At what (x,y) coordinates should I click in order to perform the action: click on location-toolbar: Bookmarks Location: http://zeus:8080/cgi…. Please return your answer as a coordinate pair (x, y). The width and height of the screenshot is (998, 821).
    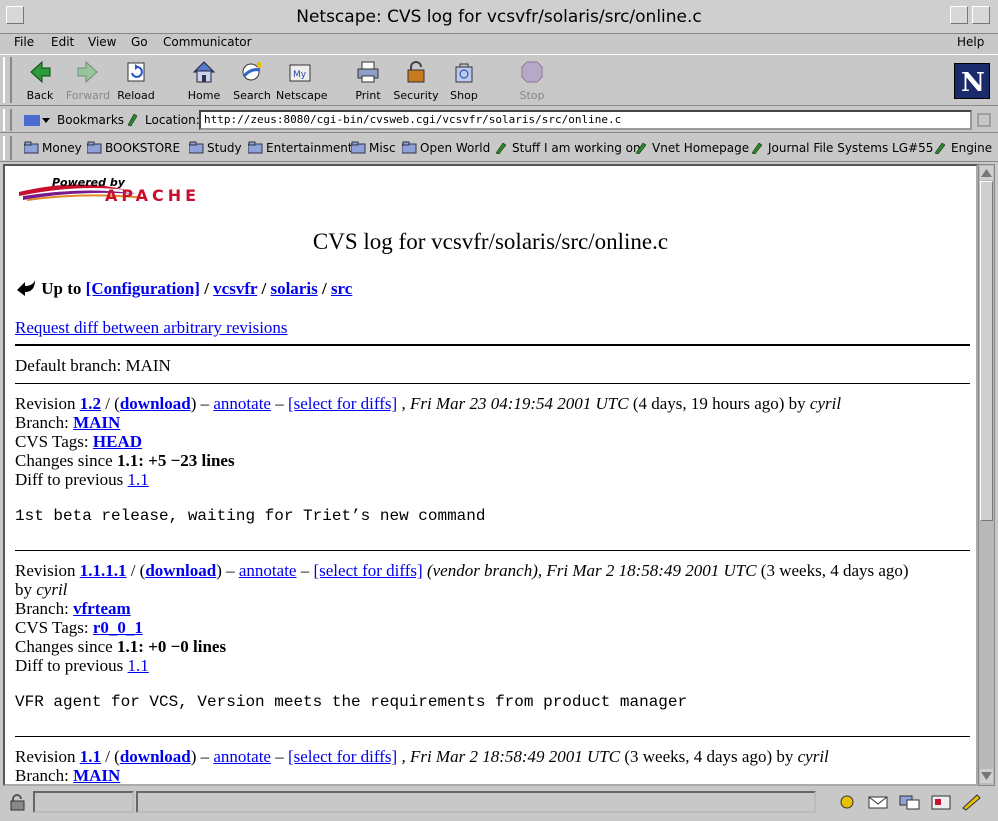
    Looking at the image, I should click on (499, 120).